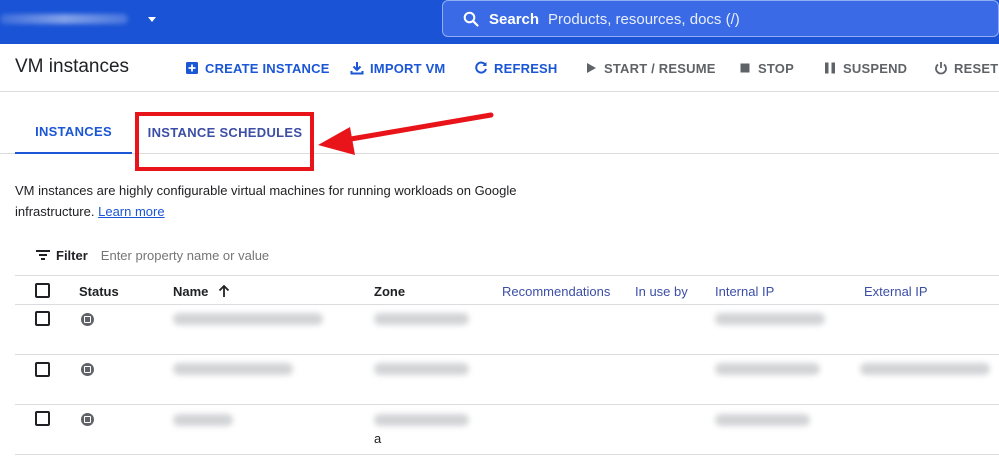 The width and height of the screenshot is (999, 458). I want to click on column-status: Status, so click(99, 291).